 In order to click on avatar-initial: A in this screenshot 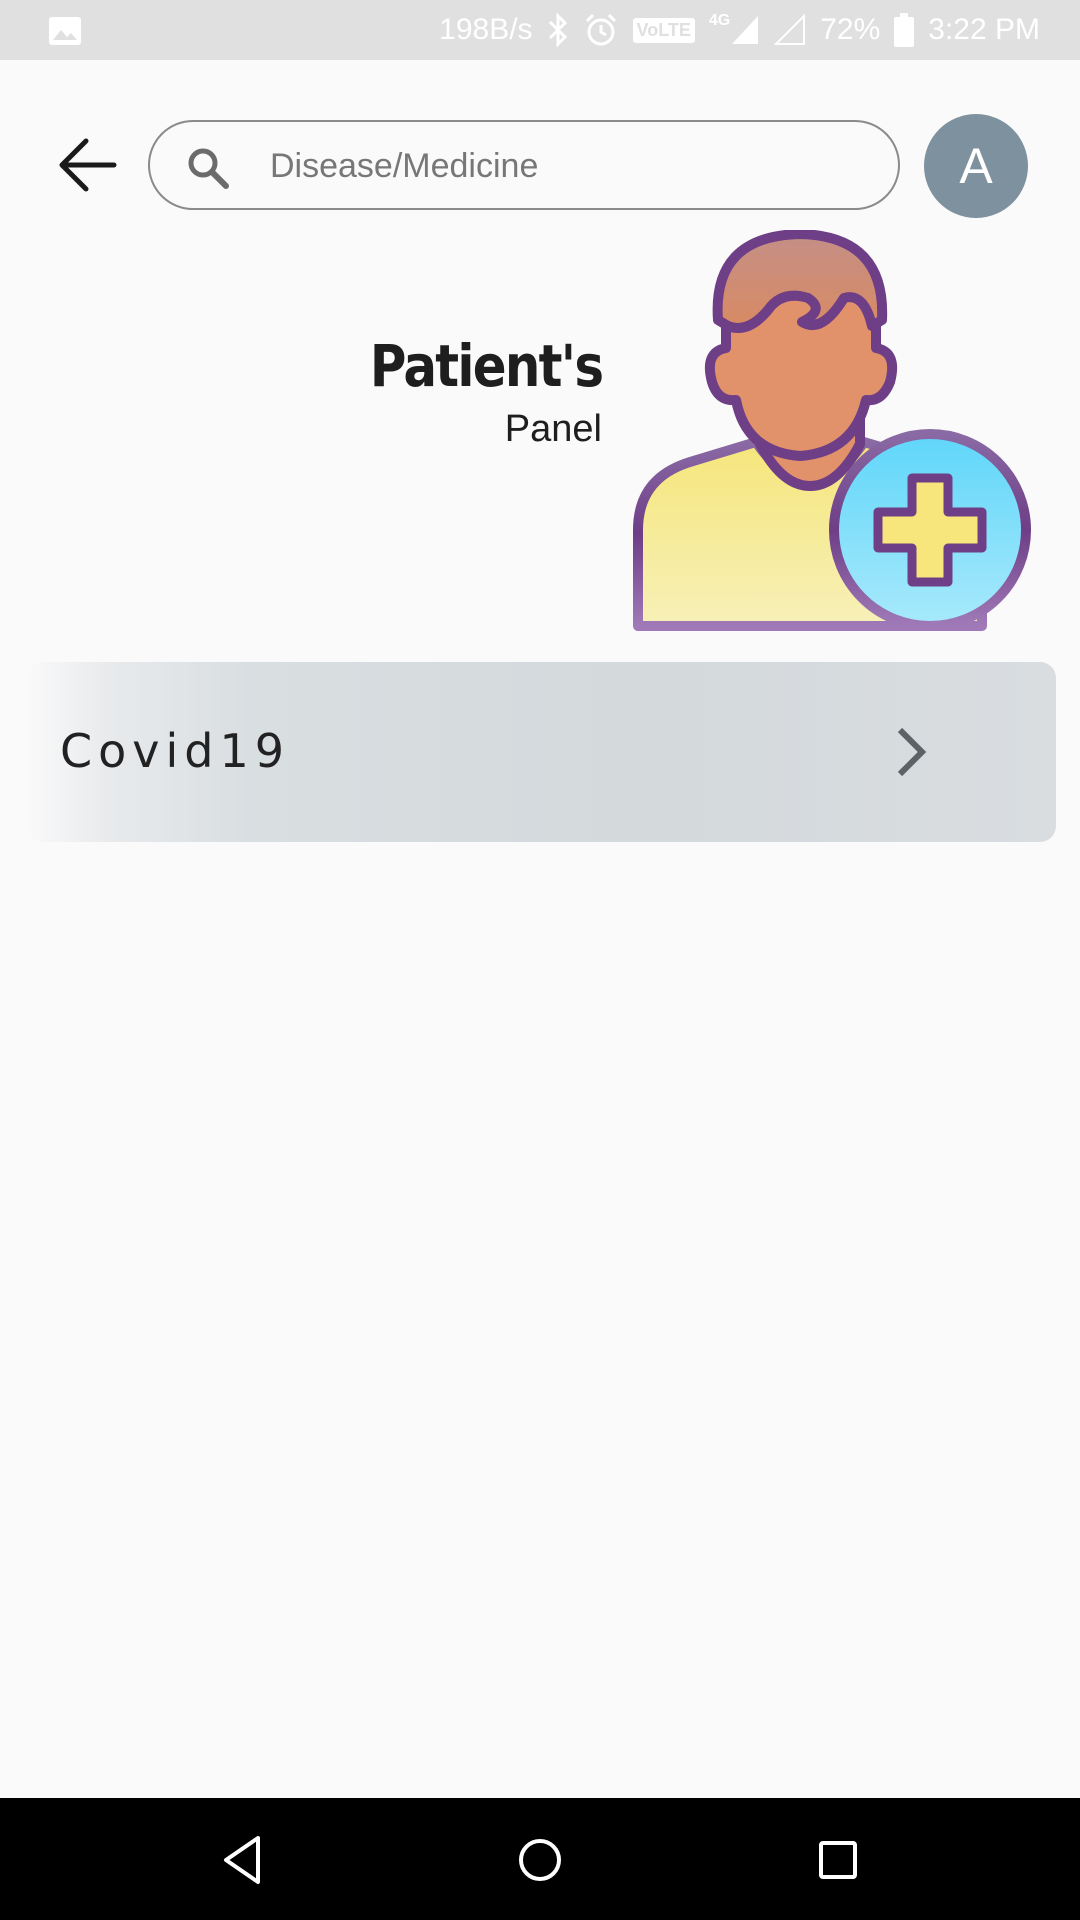, I will do `click(976, 166)`.